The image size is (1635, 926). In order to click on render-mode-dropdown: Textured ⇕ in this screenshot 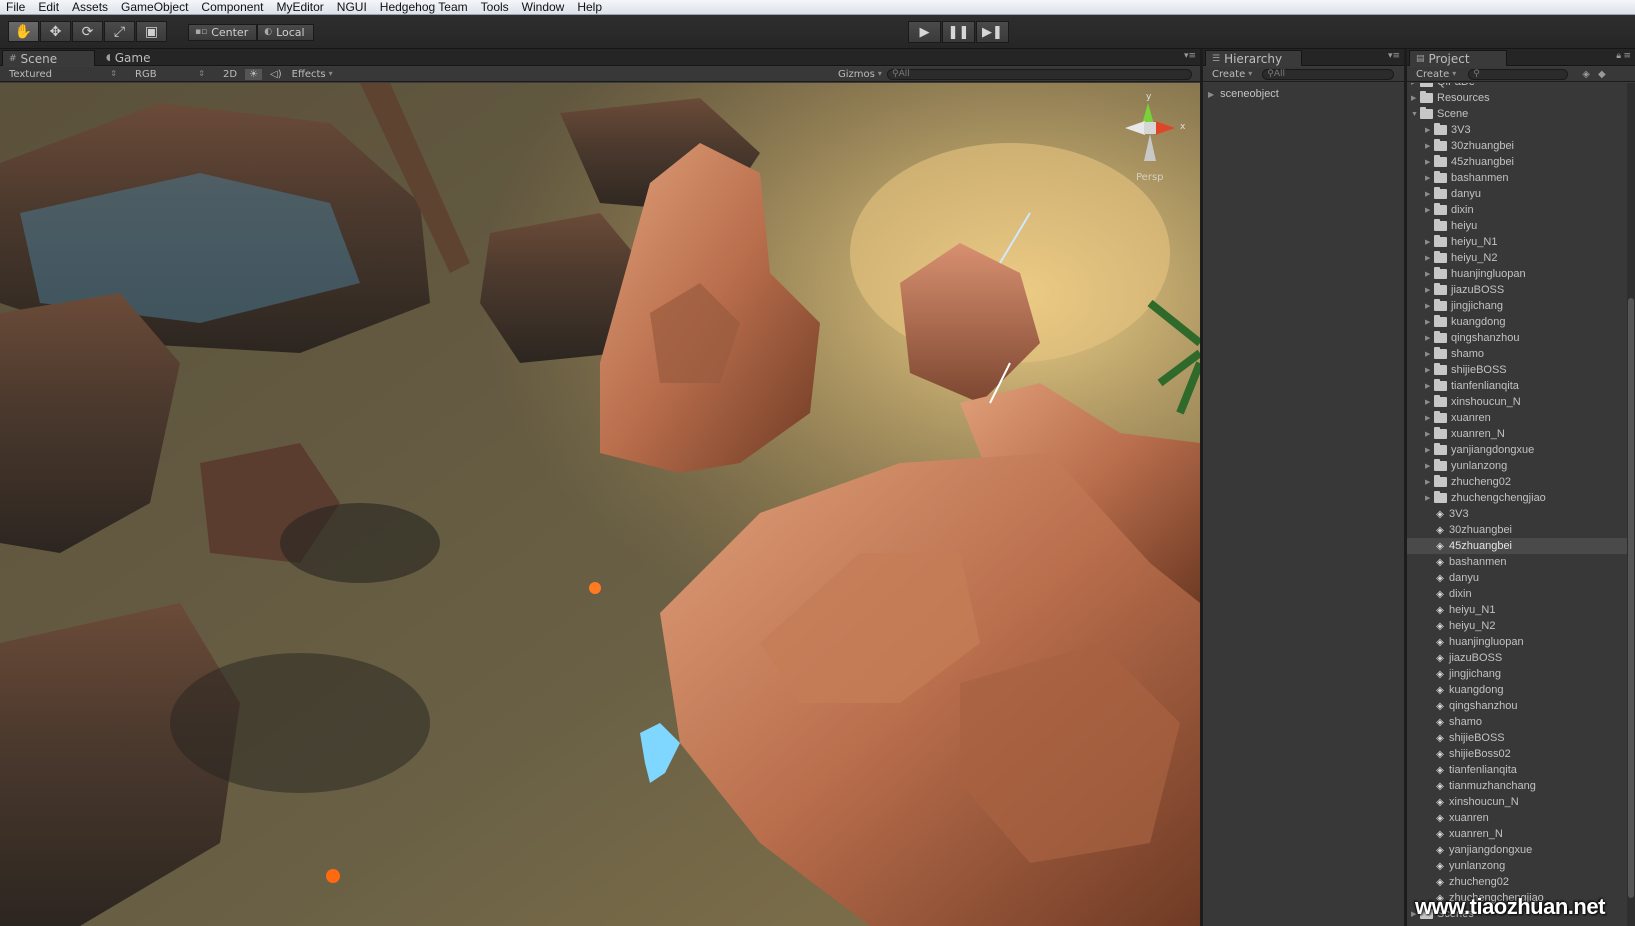, I will do `click(65, 74)`.